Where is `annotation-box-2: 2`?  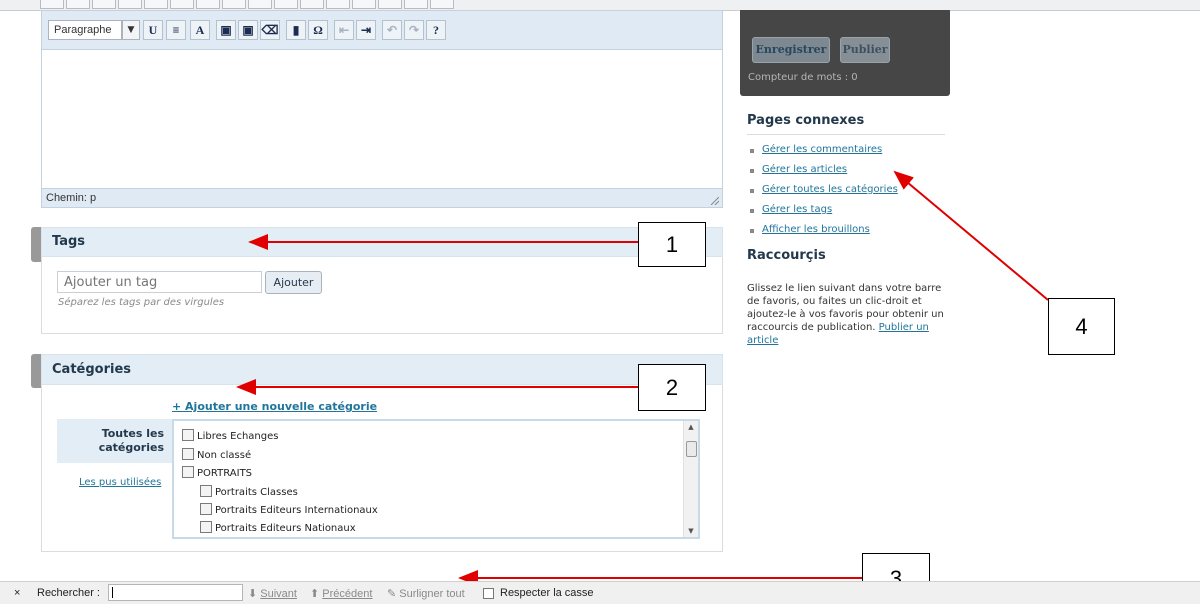 annotation-box-2: 2 is located at coordinates (672, 387).